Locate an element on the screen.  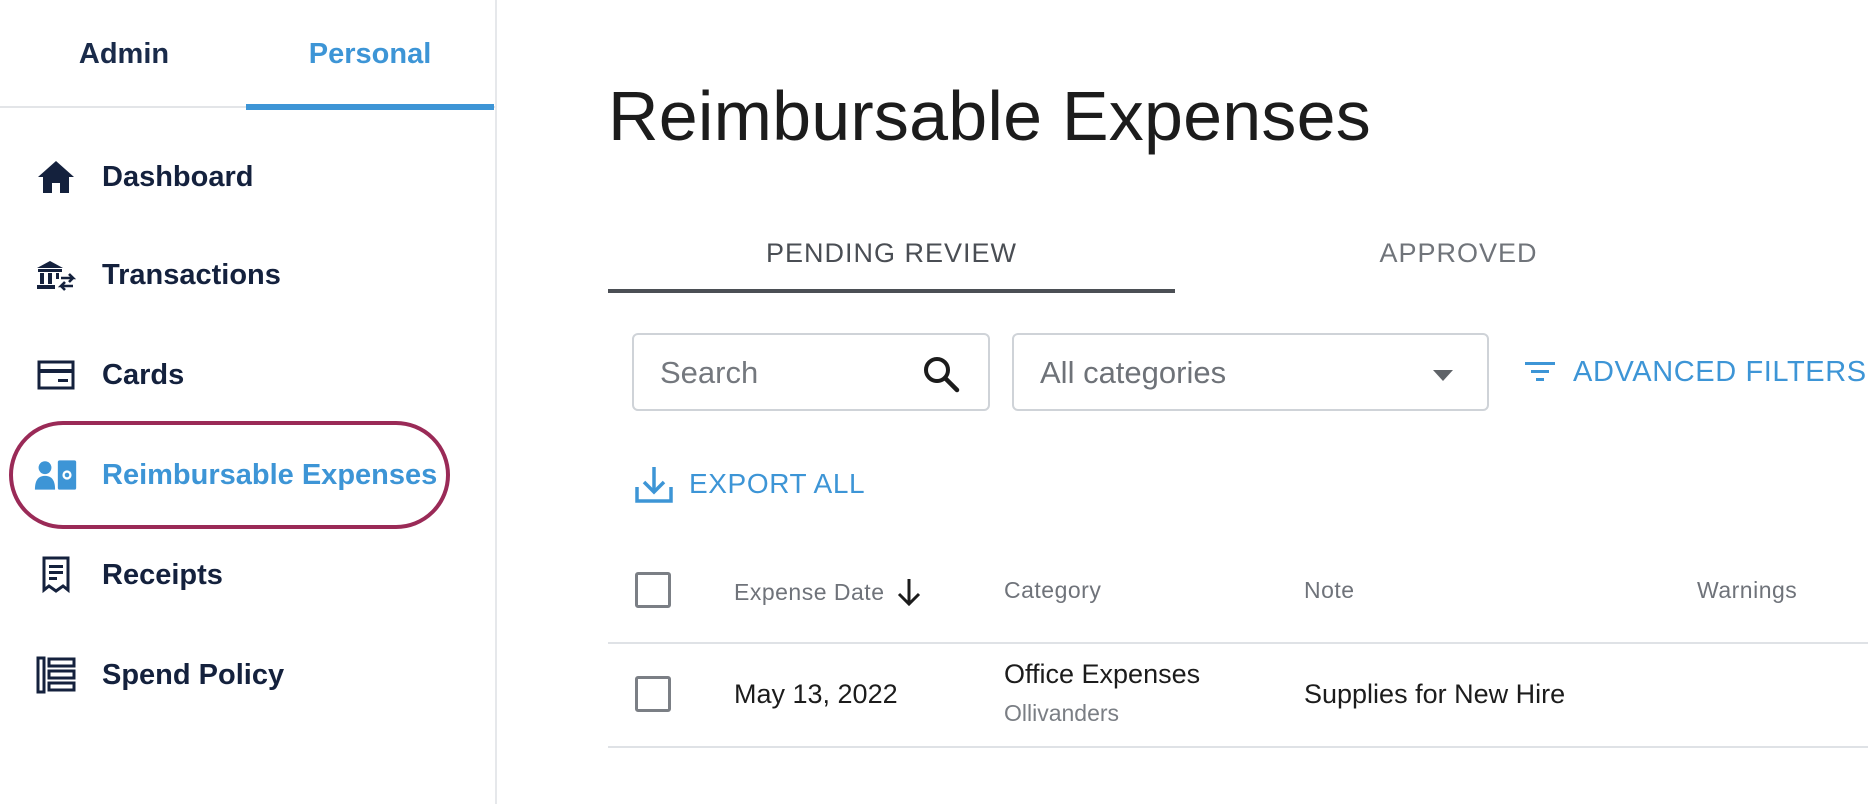
row-checkbox is located at coordinates (653, 694).